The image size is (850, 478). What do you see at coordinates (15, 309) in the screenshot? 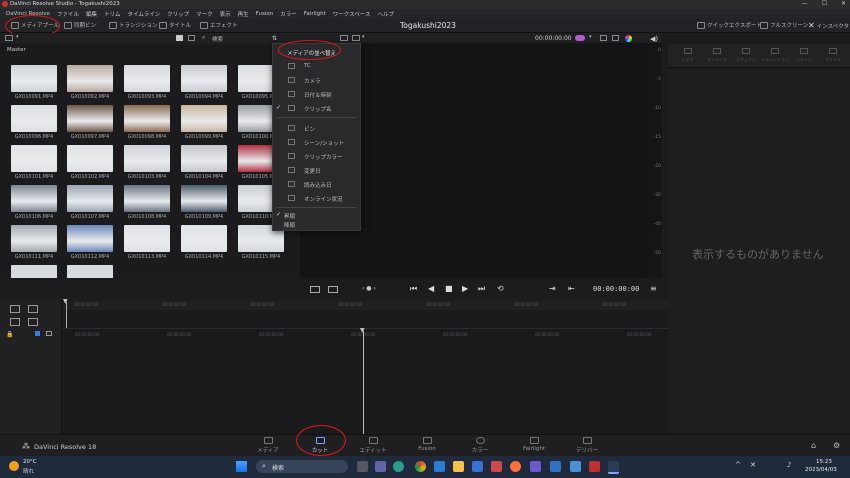
I see `timeline-tool-icon` at bounding box center [15, 309].